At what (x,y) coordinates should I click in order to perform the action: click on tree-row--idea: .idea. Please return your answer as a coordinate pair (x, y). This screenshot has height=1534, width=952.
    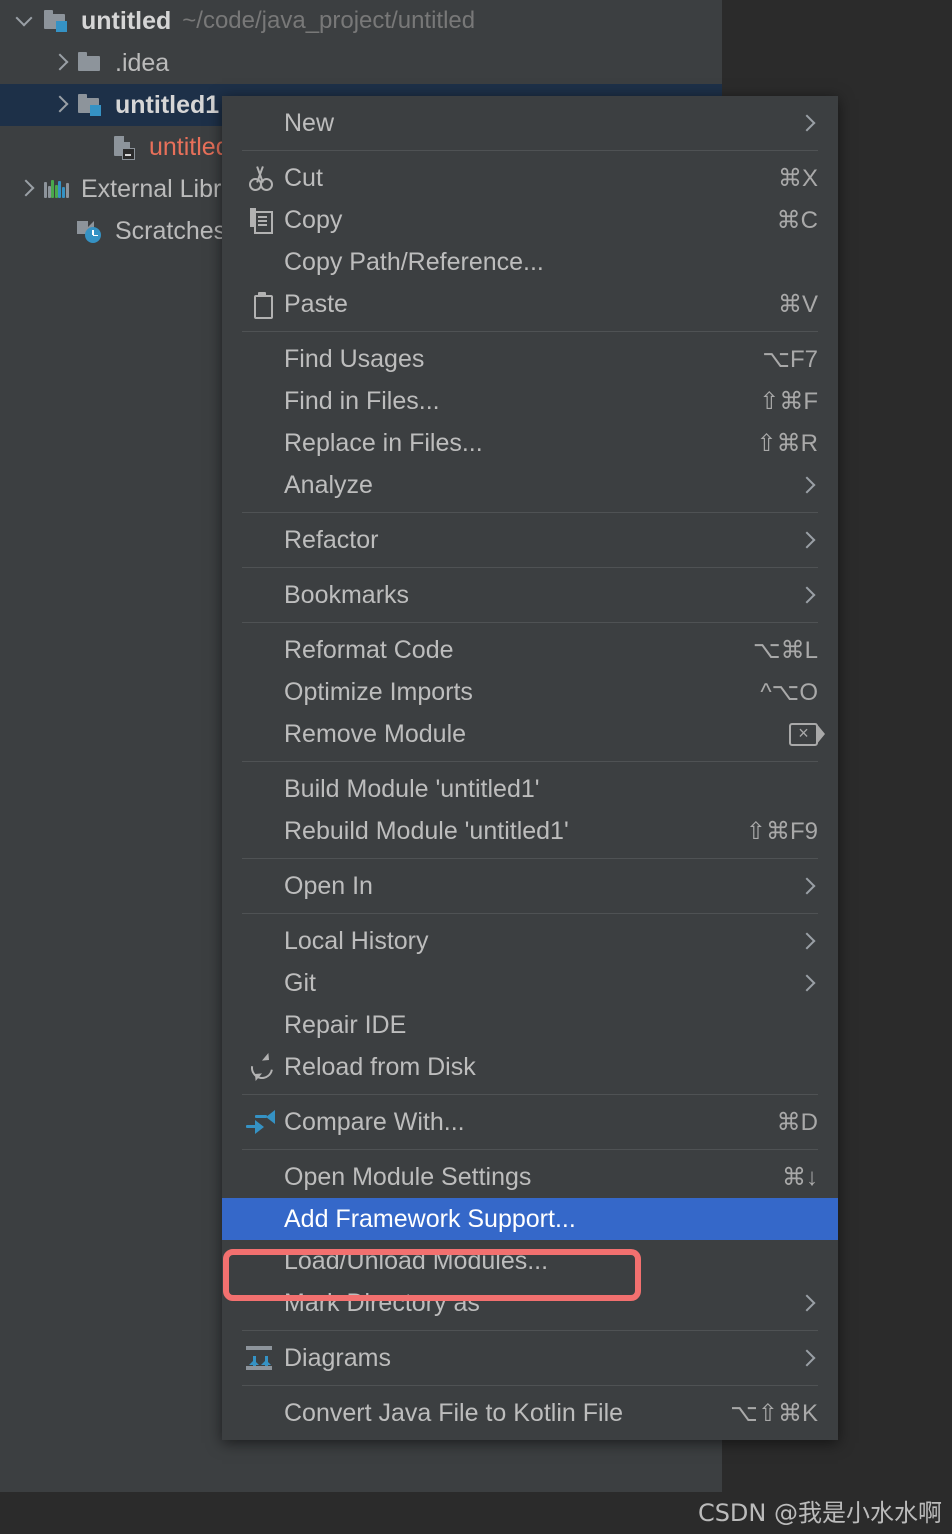
    Looking at the image, I should click on (361, 63).